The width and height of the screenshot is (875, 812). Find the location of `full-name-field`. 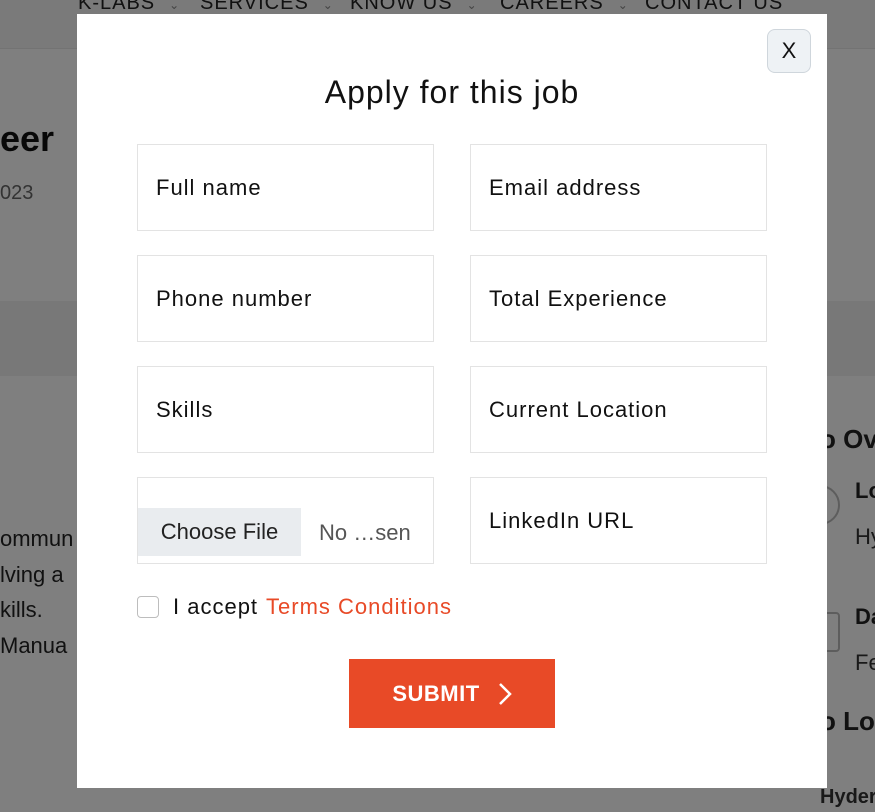

full-name-field is located at coordinates (285, 187).